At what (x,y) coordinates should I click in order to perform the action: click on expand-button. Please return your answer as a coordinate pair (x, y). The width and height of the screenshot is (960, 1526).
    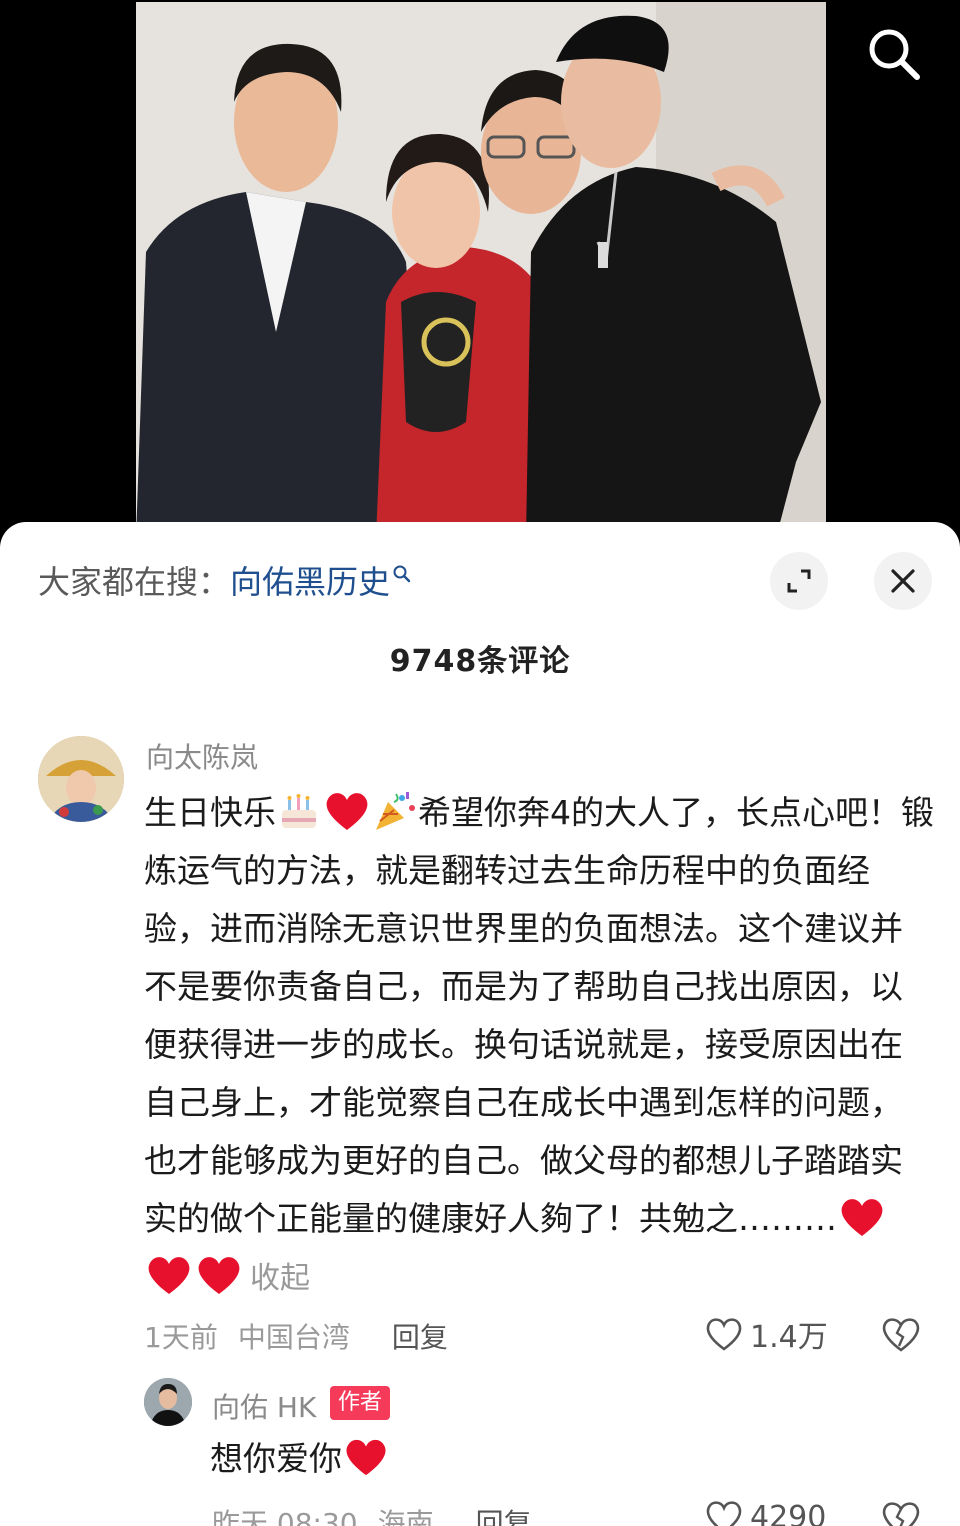
    Looking at the image, I should click on (799, 581).